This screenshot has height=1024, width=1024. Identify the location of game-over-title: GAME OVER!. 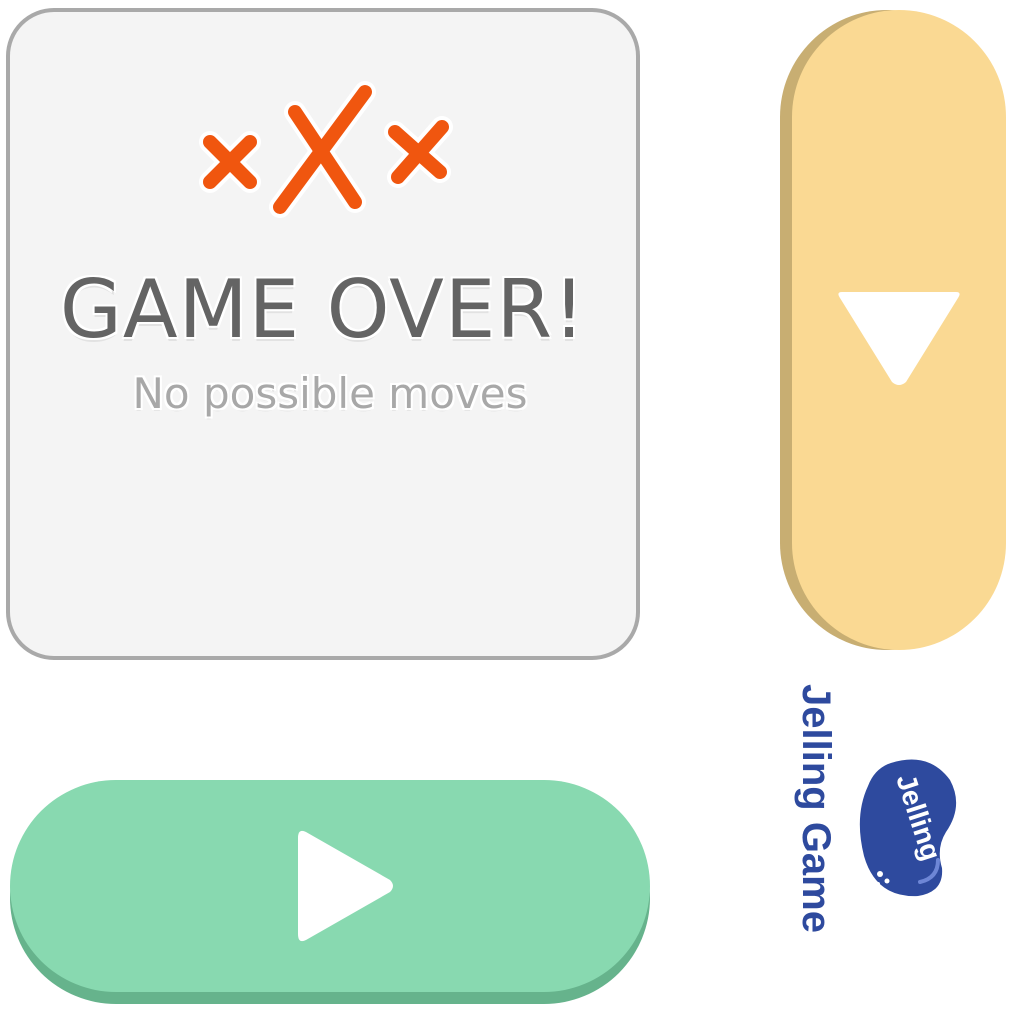
(323, 309).